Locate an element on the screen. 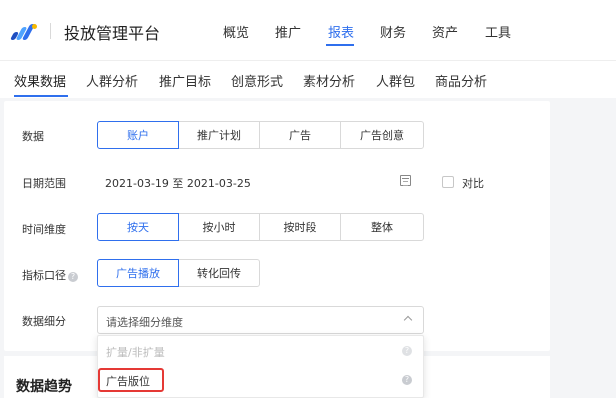 This screenshot has height=398, width=616. subtab-active-indicator is located at coordinates (41, 96).